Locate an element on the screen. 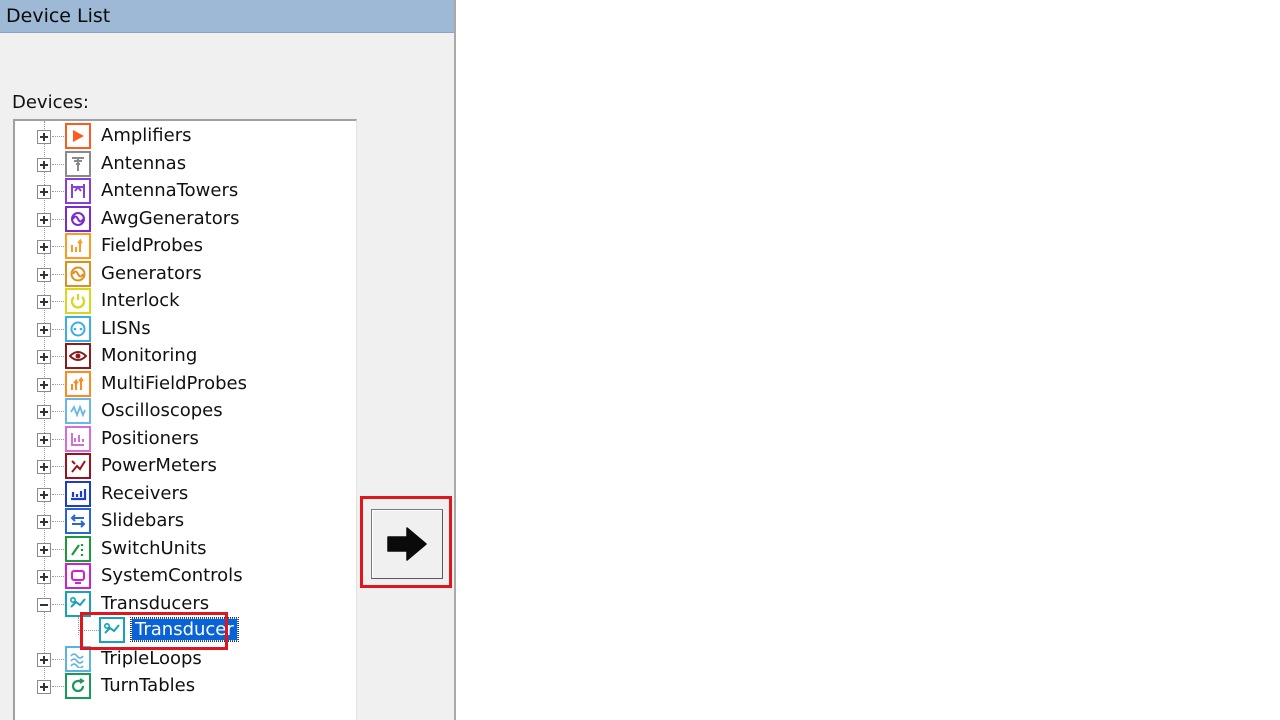 Image resolution: width=1280 pixels, height=720 pixels. tree-node-amplifiers: Amplifiers is located at coordinates (185, 136).